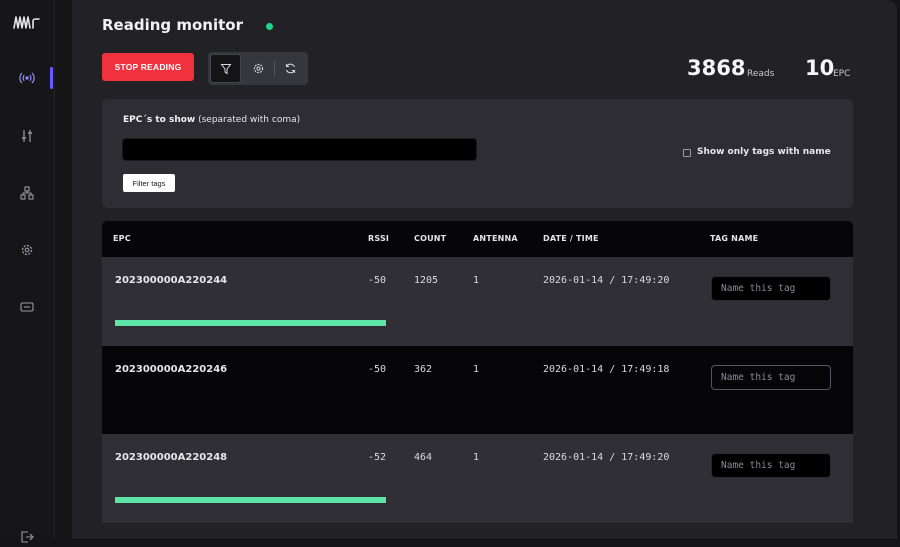 The image size is (900, 547). I want to click on device-icon, so click(27, 307).